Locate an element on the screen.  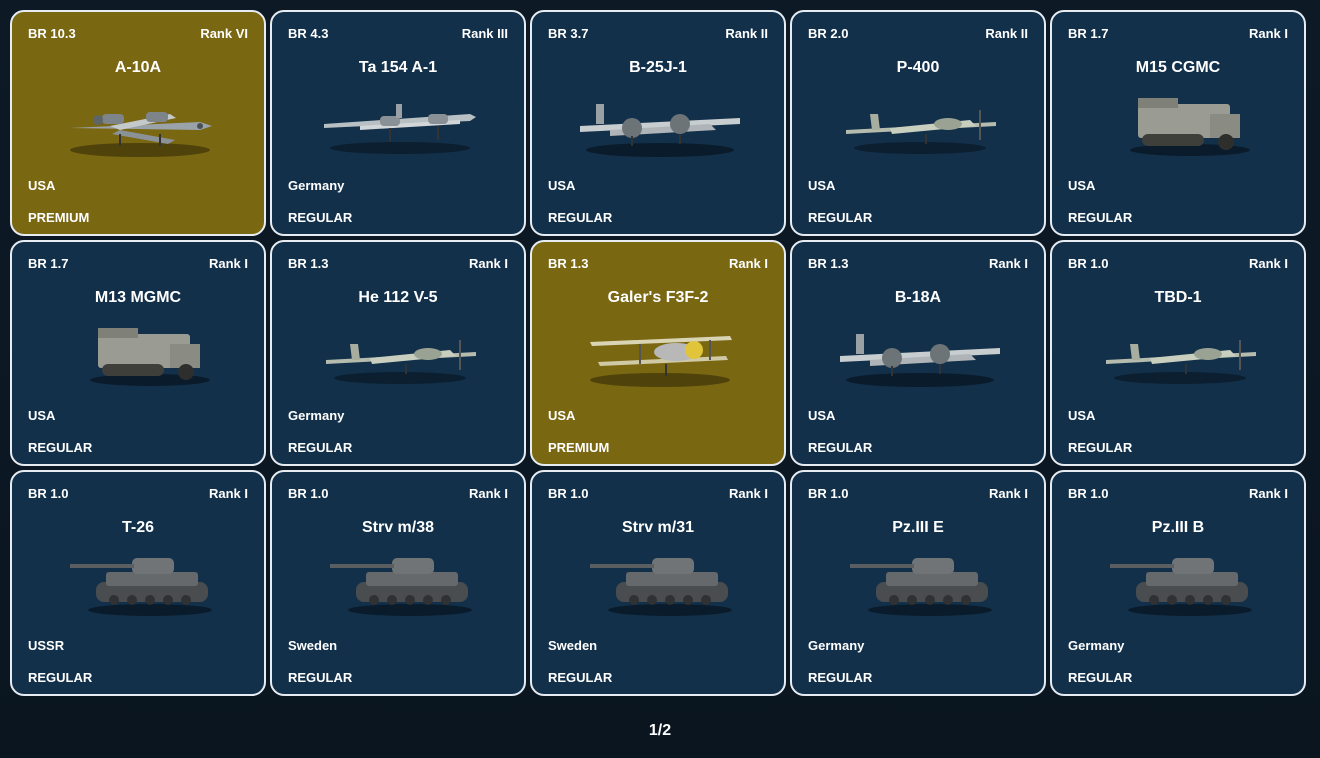
vehicle-card-strv-m-38: BR 1.0 Rank I Strv m/38 Sweden REGULAR is located at coordinates (398, 583).